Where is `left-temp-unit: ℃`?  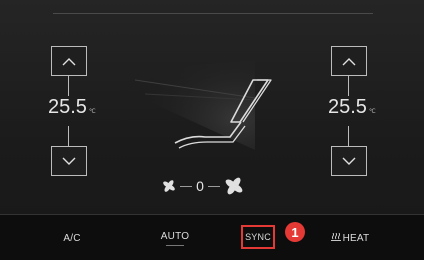
left-temp-unit: ℃ is located at coordinates (92, 112).